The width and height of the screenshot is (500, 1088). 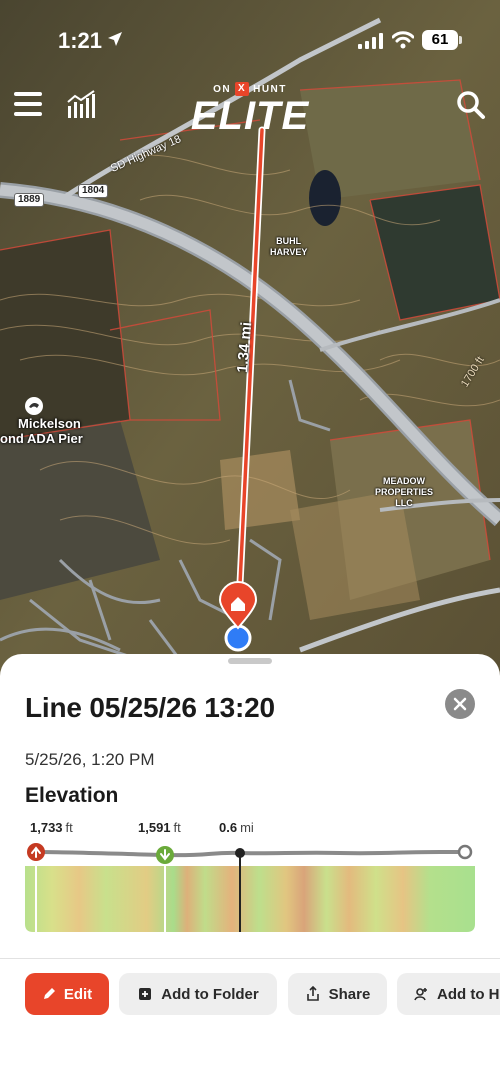 What do you see at coordinates (312, 993) in the screenshot?
I see `share-icon` at bounding box center [312, 993].